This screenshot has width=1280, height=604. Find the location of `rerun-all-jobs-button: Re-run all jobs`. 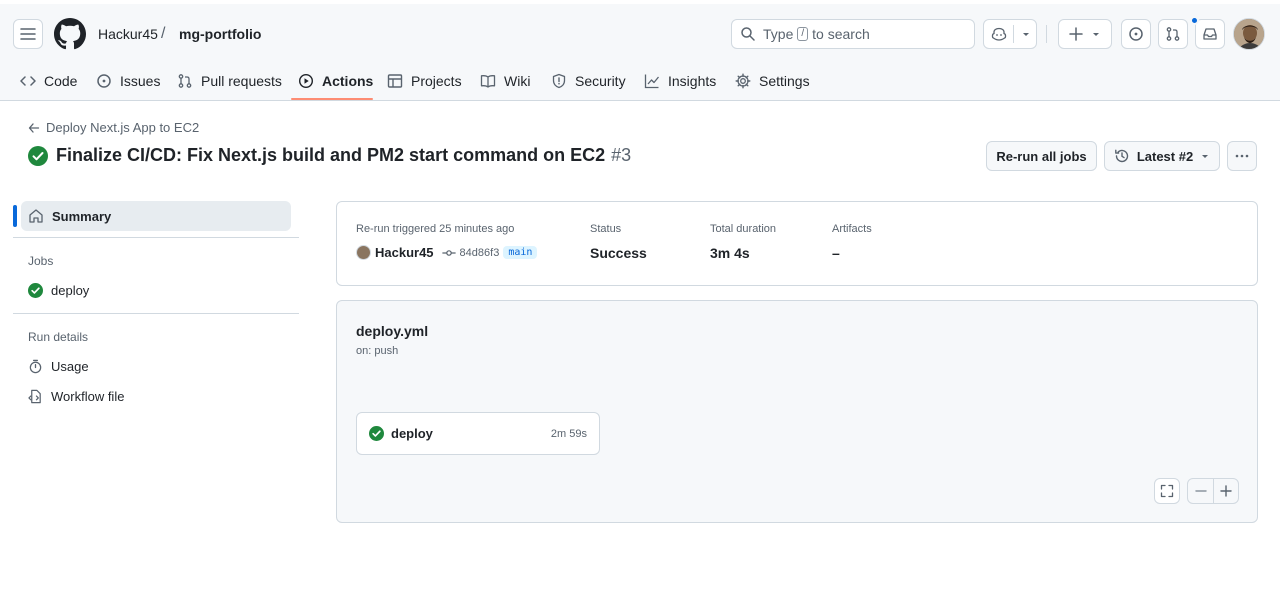

rerun-all-jobs-button: Re-run all jobs is located at coordinates (1041, 156).